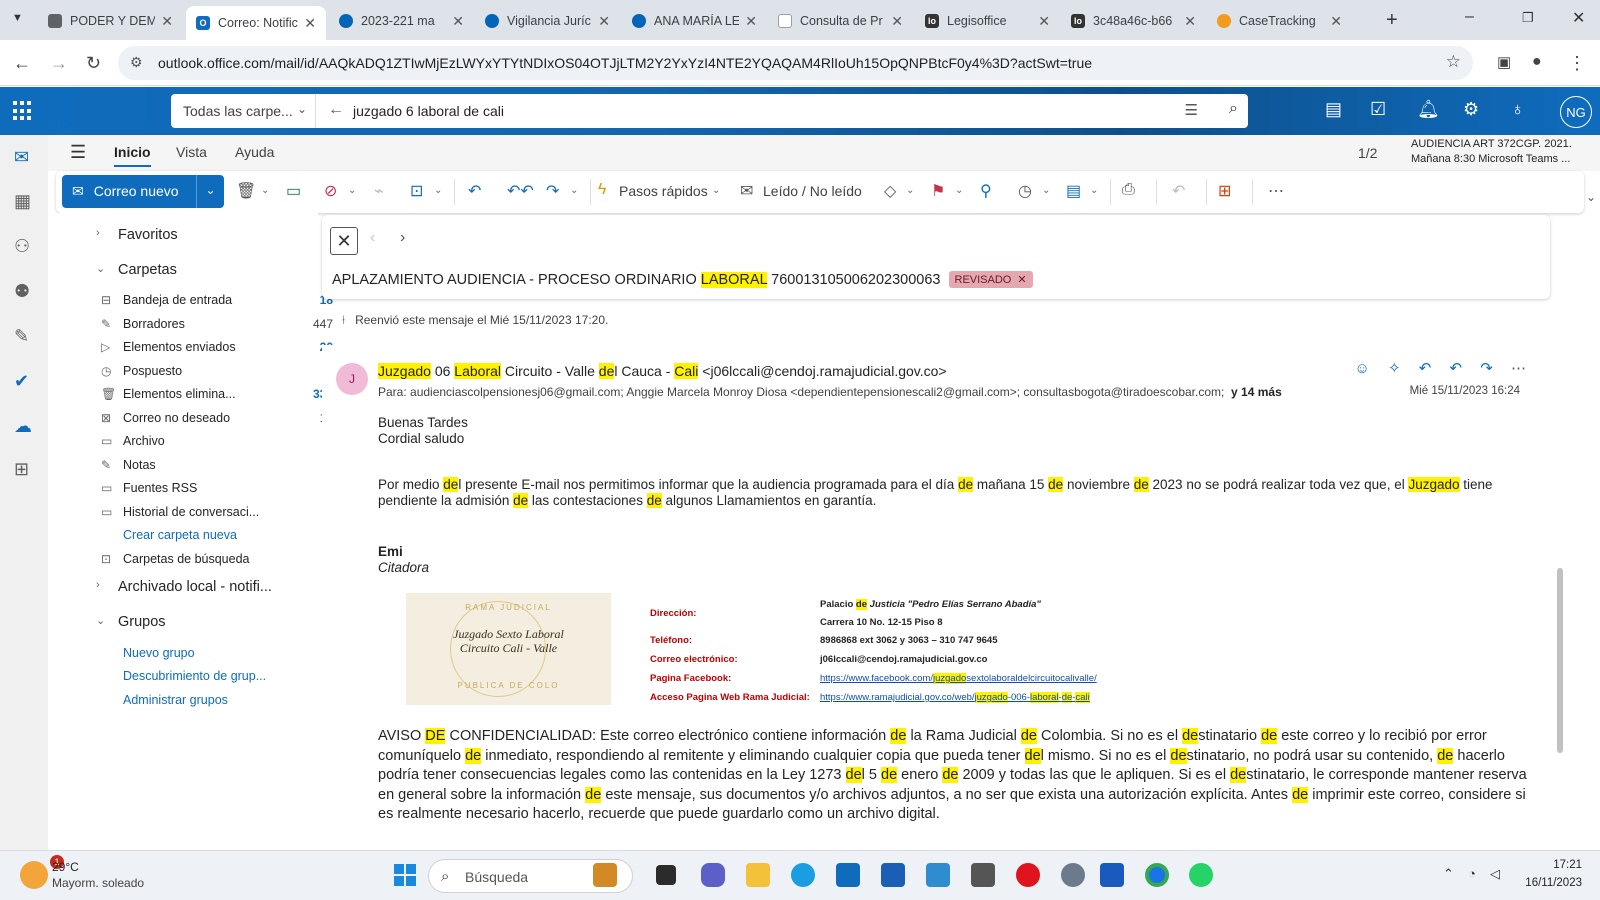  I want to click on side-panel-icon: ▣, so click(1504, 62).